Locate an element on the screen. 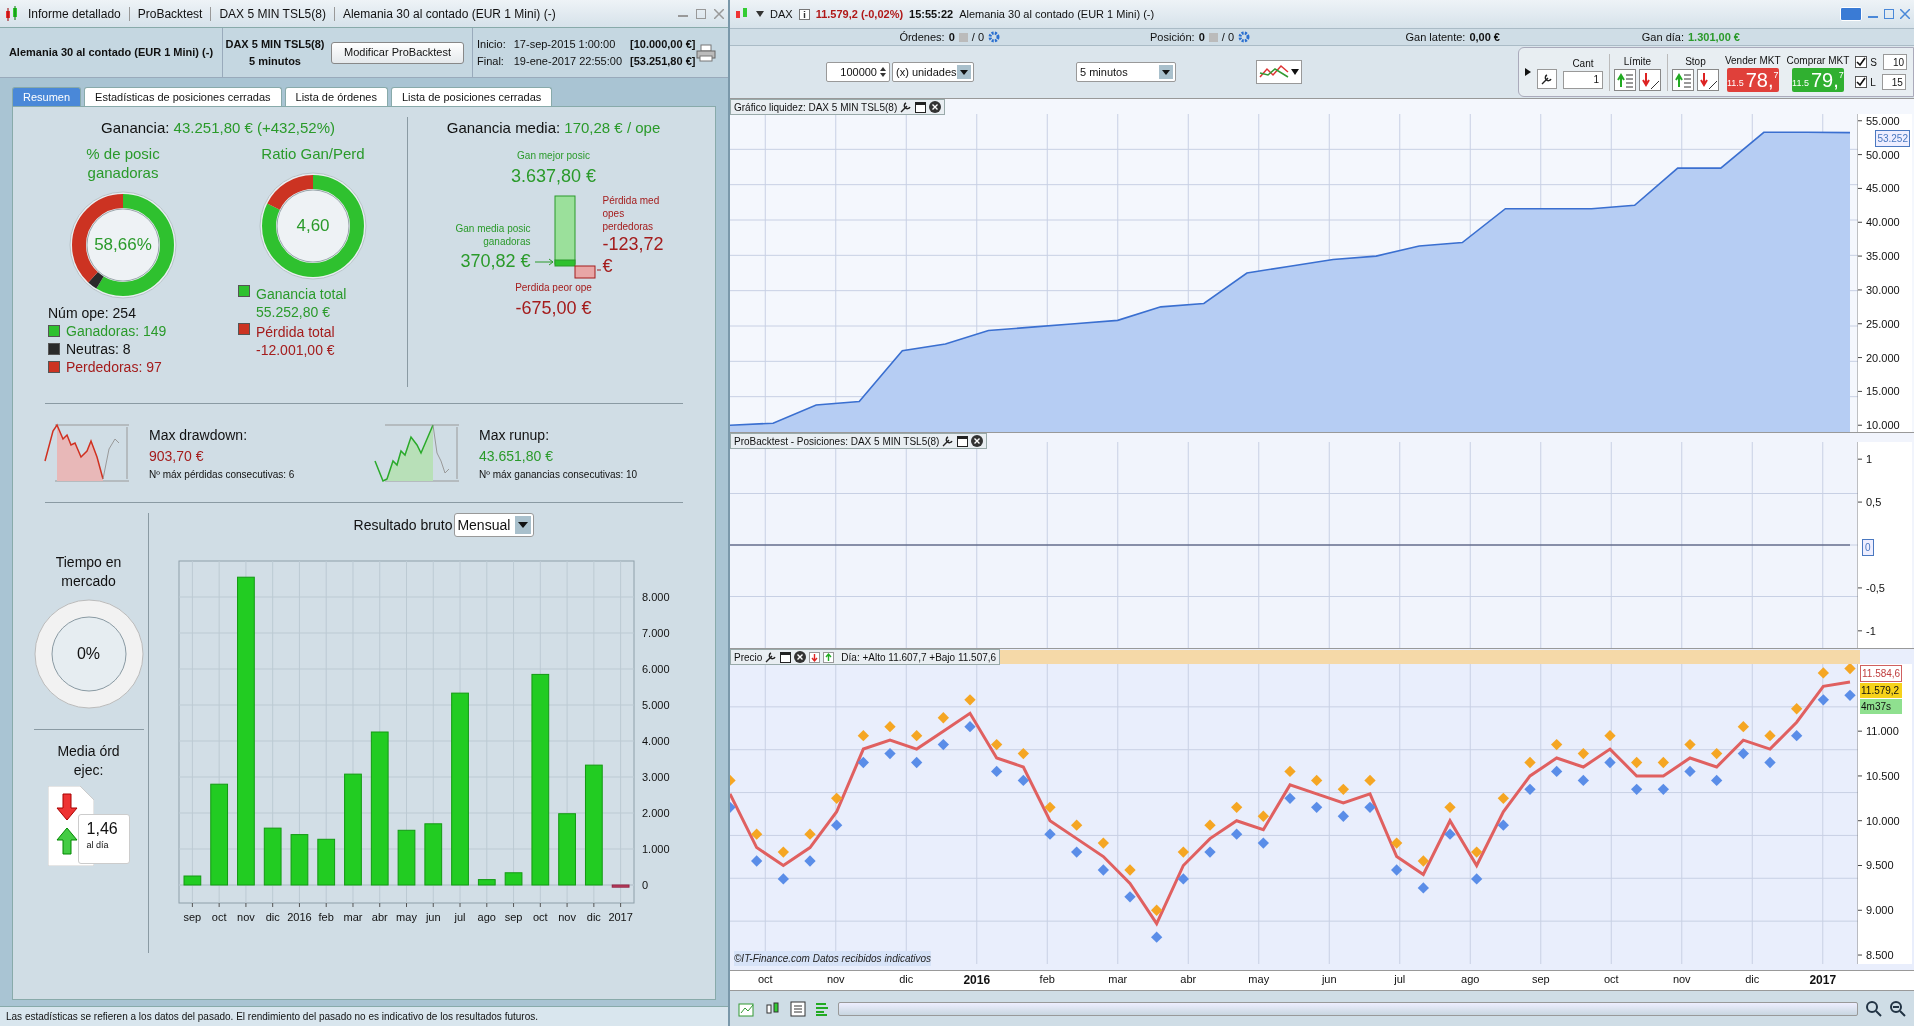 Image resolution: width=1914 pixels, height=1026 pixels. result-label: Resultado bruto is located at coordinates (403, 525).